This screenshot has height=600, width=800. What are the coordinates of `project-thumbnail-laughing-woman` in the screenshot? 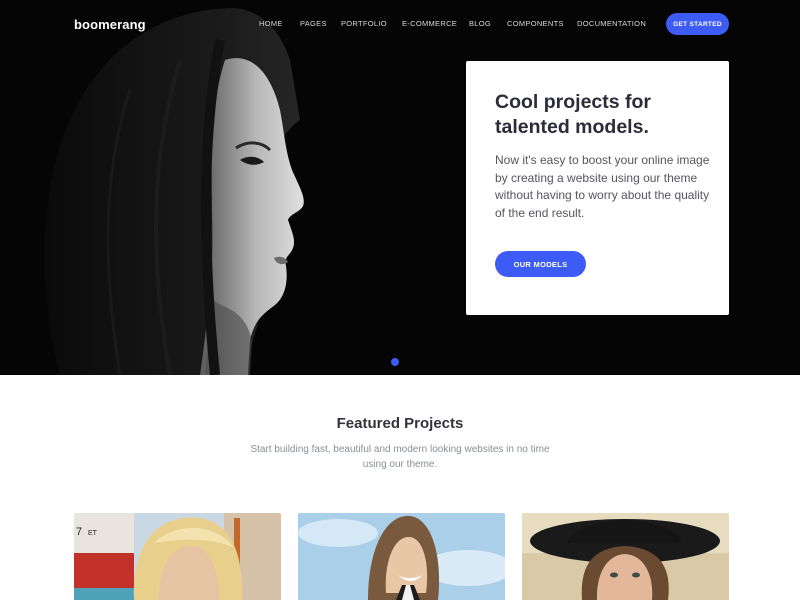 It's located at (401, 556).